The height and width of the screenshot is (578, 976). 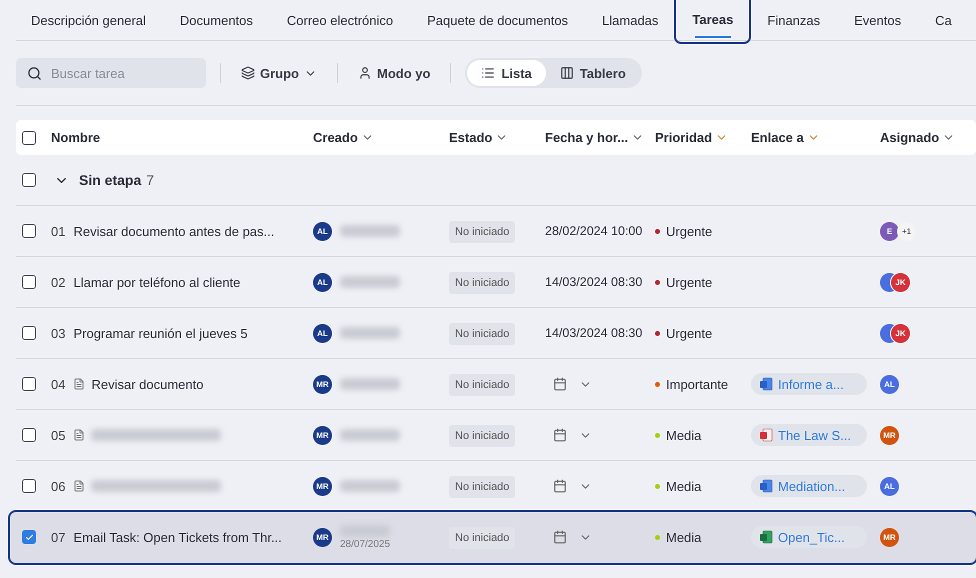 I want to click on tab: Correo electrónico, so click(x=340, y=20).